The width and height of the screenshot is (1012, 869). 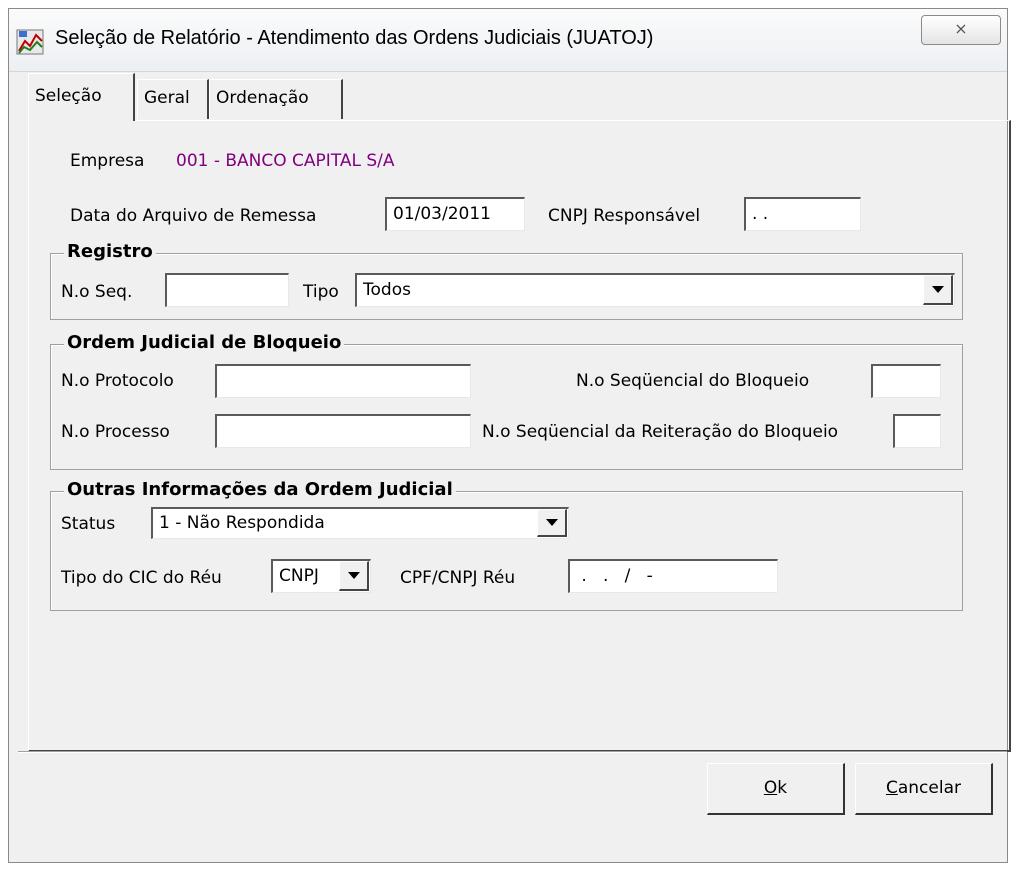 What do you see at coordinates (770, 788) in the screenshot?
I see `ok-mnemonic: O` at bounding box center [770, 788].